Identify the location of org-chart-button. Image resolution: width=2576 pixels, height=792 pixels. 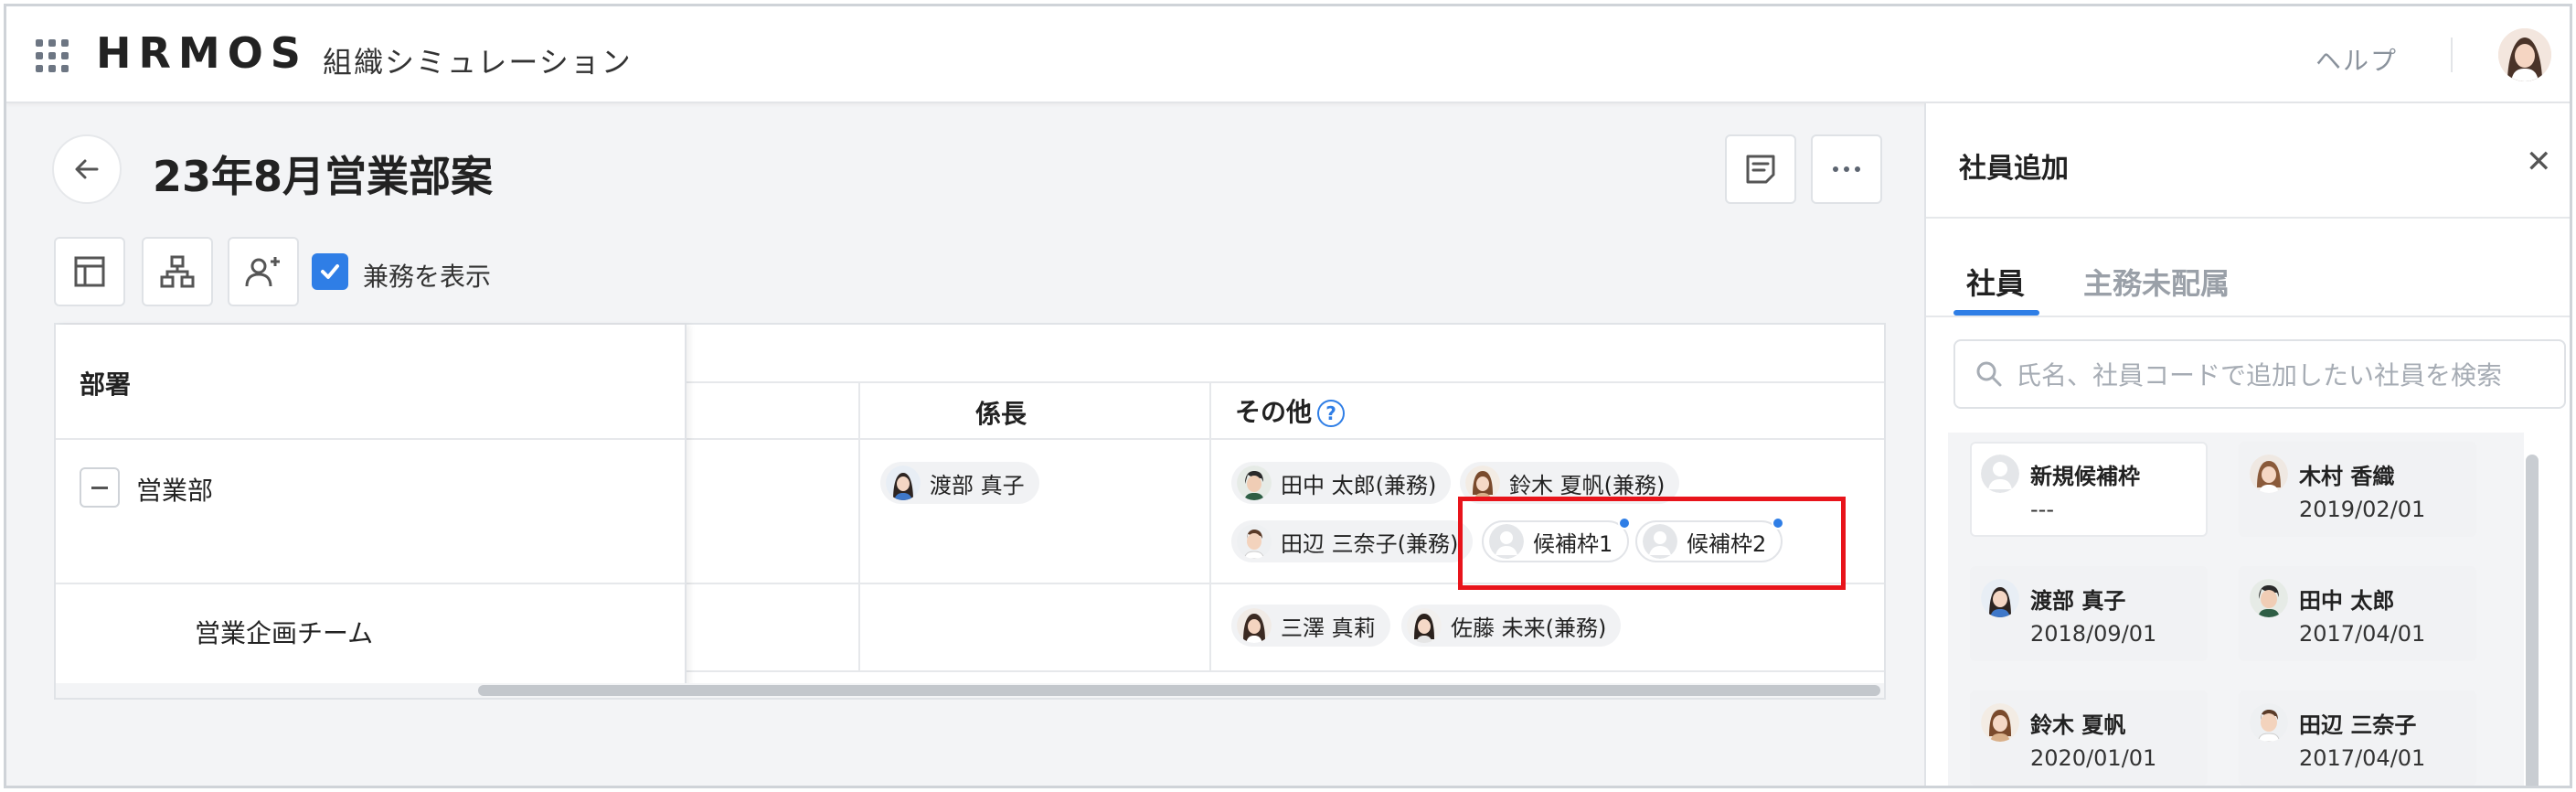
(177, 271).